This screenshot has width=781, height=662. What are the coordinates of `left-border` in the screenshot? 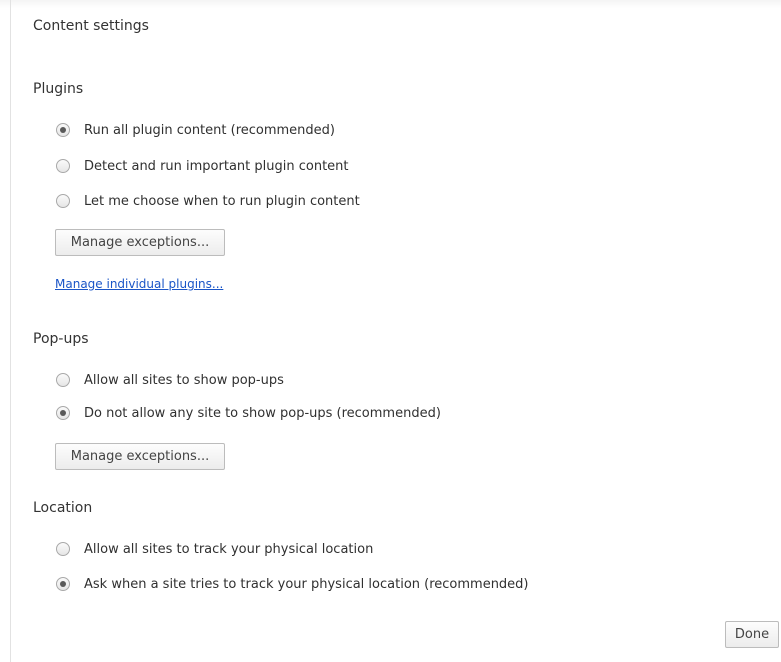 It's located at (10, 331).